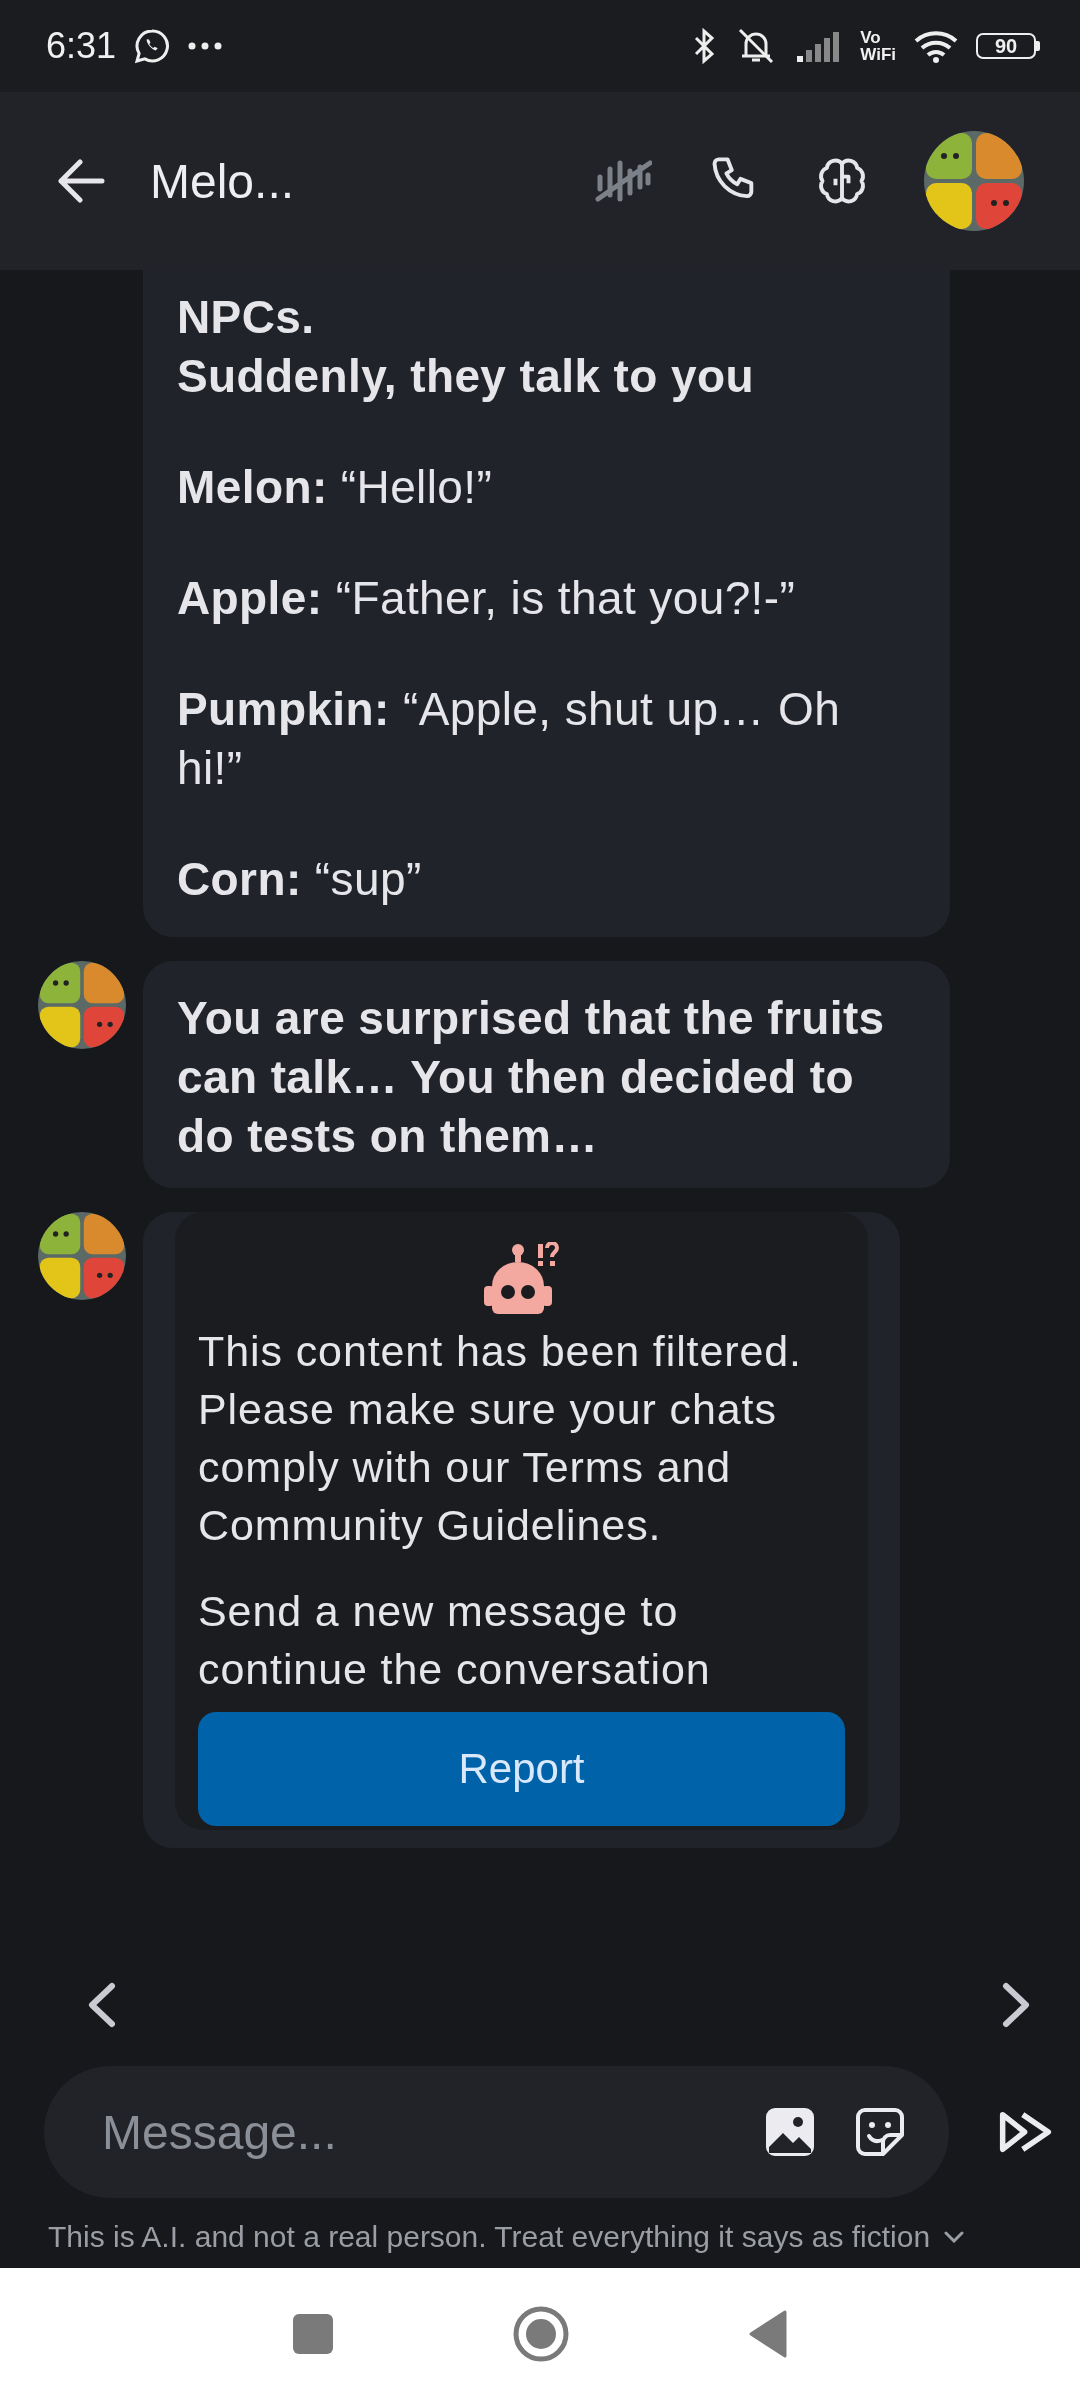  I want to click on message-text: NPCs. Suddenly, they talk to you, so click(466, 347).